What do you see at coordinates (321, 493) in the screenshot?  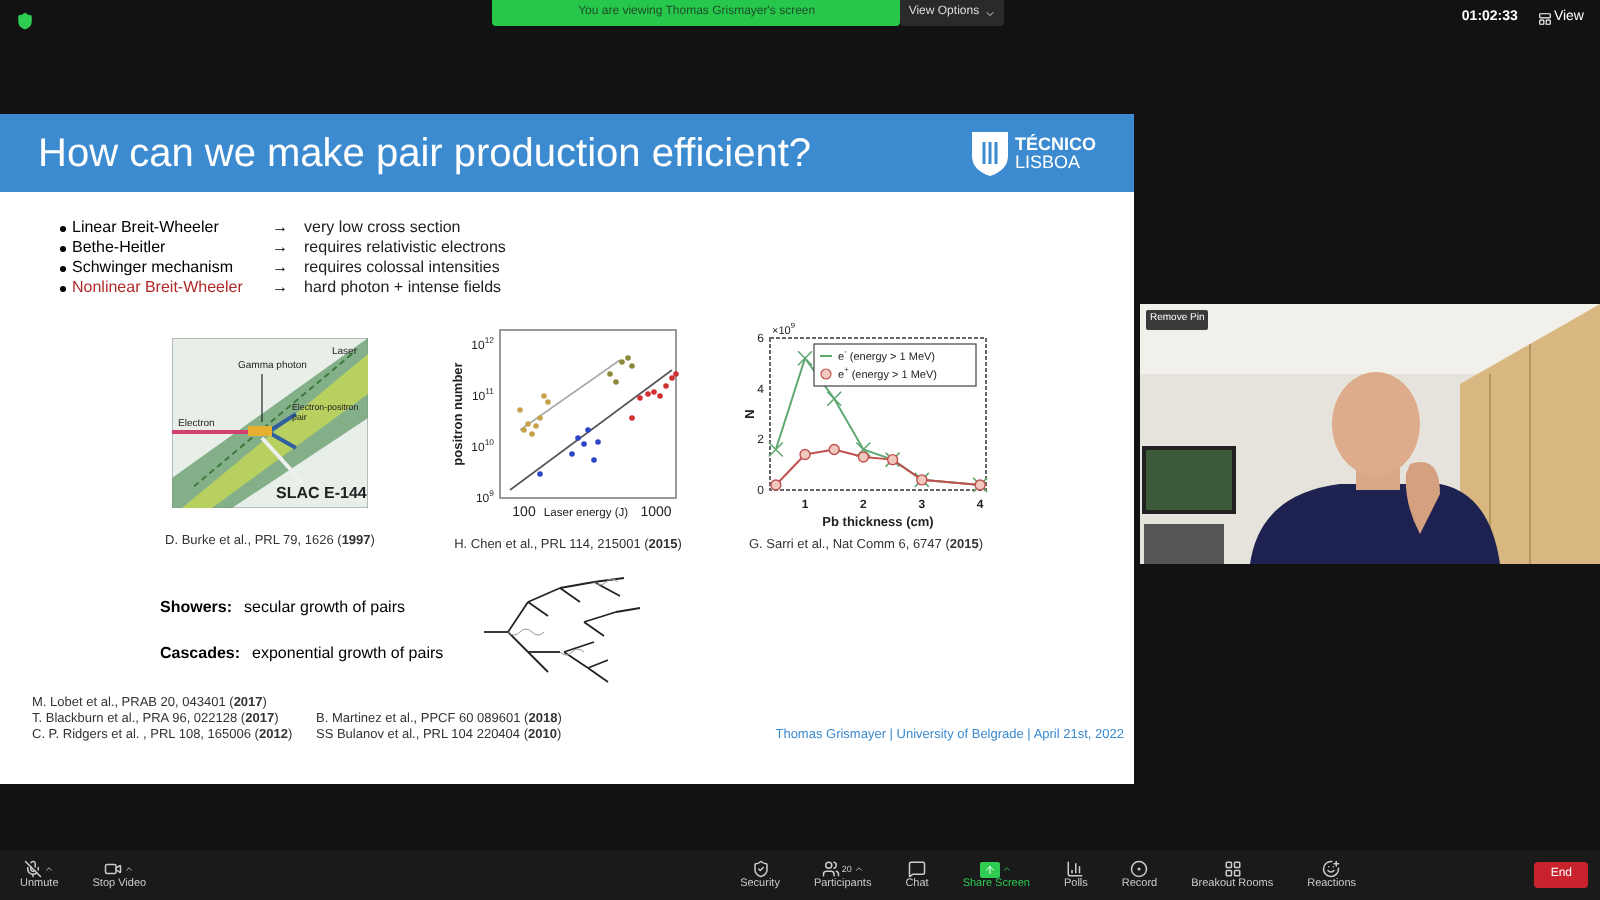 I see `experiment-label: SLAC E-144` at bounding box center [321, 493].